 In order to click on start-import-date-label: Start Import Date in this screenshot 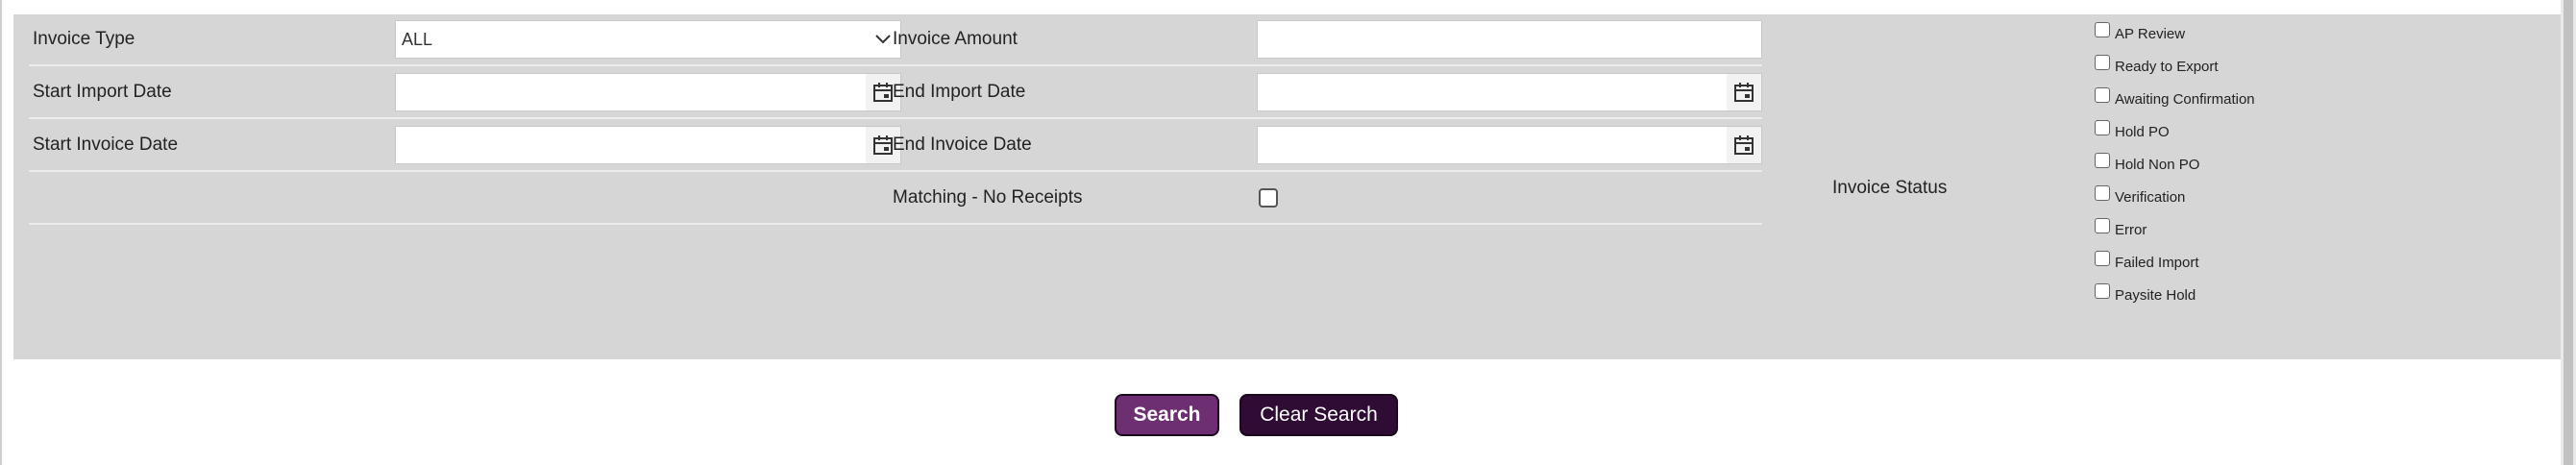, I will do `click(102, 92)`.